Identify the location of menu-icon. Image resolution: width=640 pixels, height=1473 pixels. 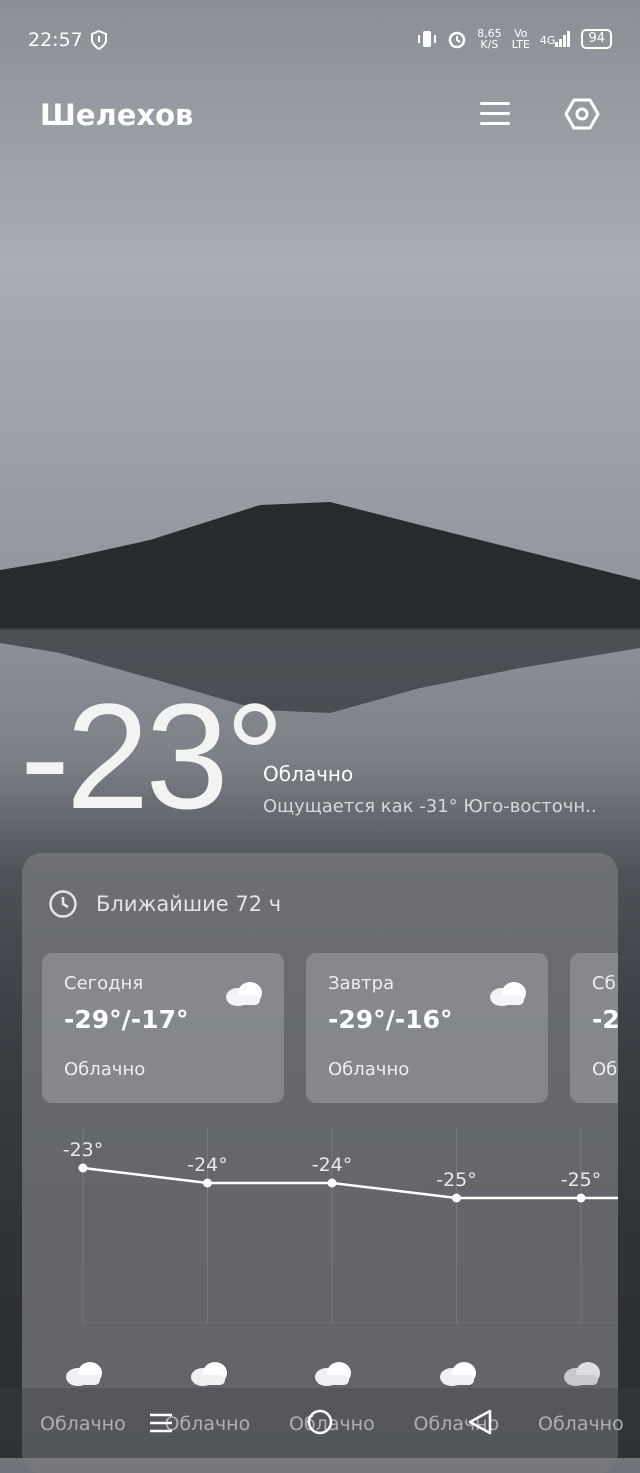
(495, 114).